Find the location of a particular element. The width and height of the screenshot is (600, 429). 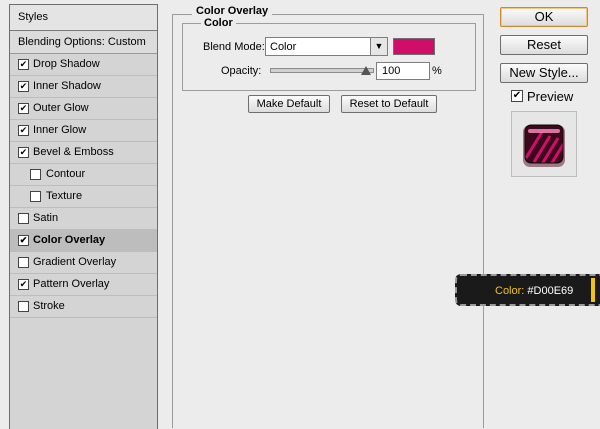

pattern-overlay-checkbox: ✔ is located at coordinates (23, 284).